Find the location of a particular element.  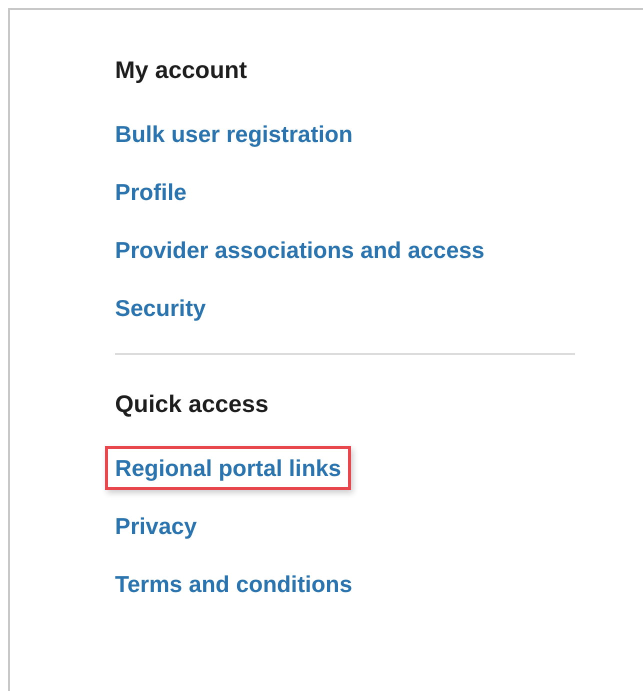

menu-link: Terms and conditions is located at coordinates (233, 584).